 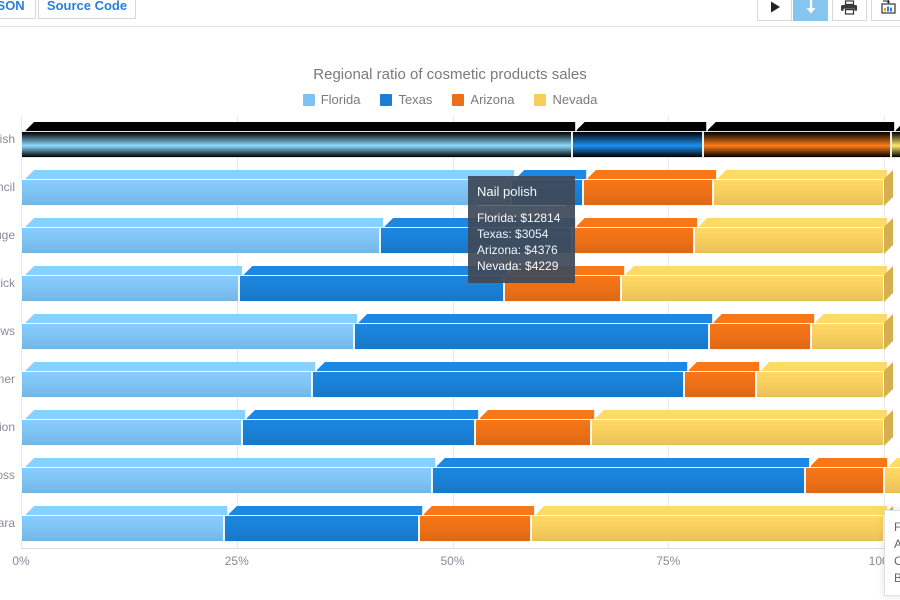 I want to click on legend-item-texas: Texas, so click(x=406, y=99).